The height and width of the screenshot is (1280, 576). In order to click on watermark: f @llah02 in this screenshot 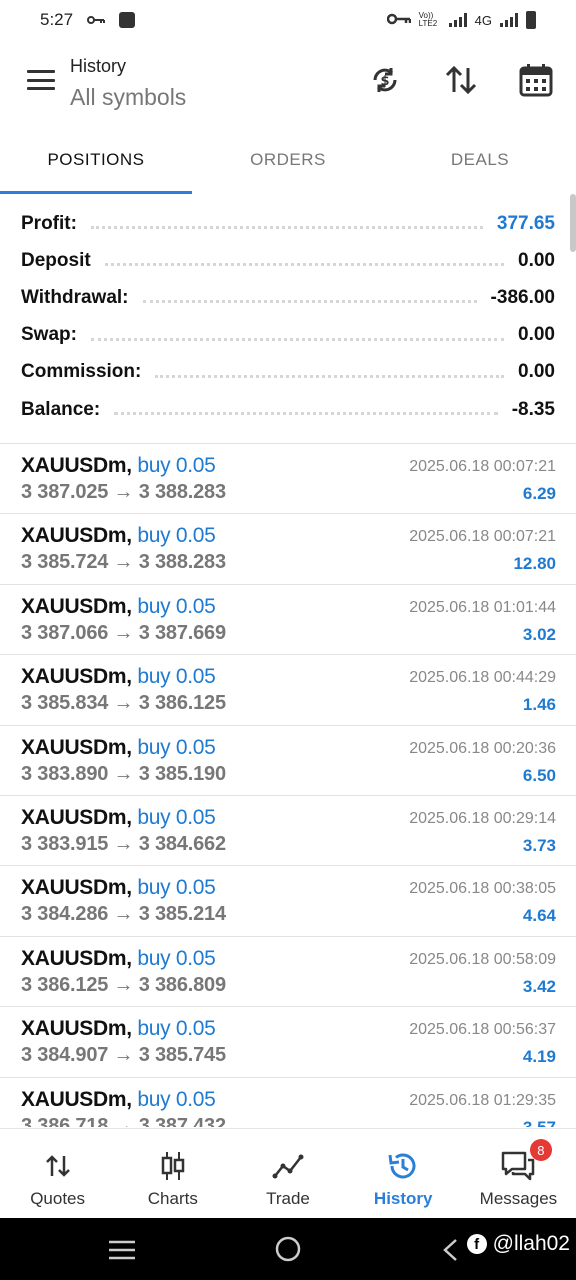, I will do `click(518, 1244)`.